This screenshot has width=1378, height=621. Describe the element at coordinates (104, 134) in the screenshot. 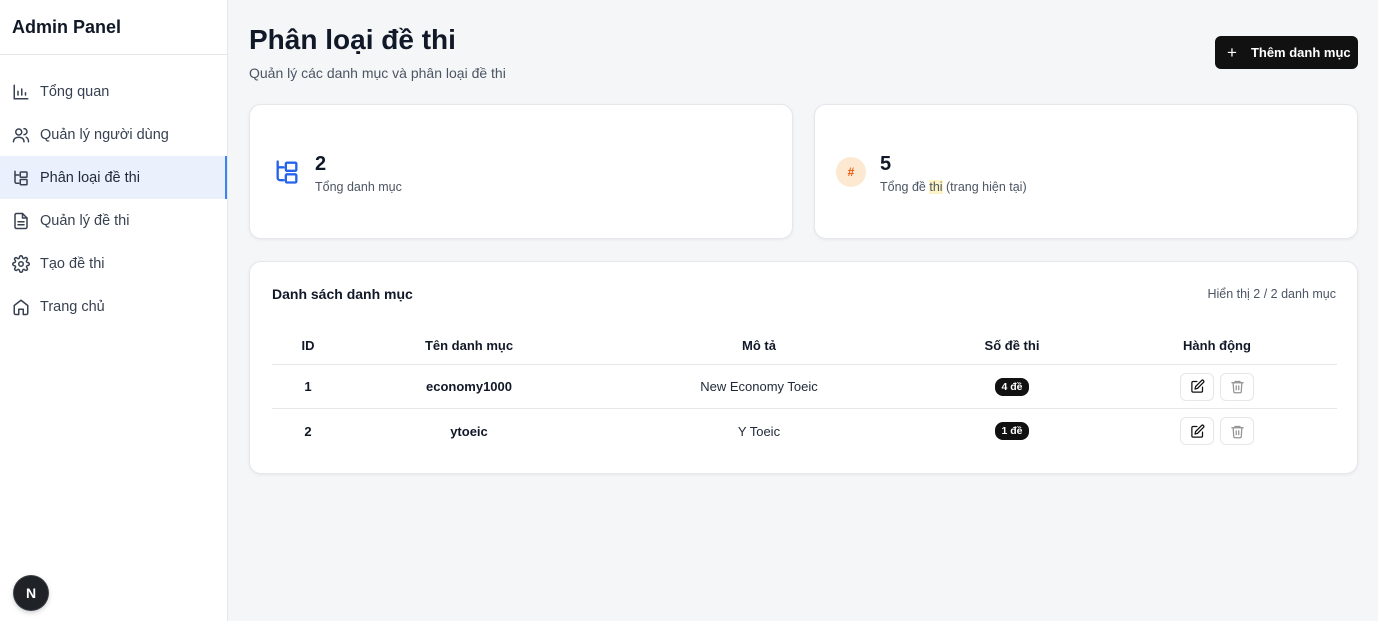

I see `sidebar-item-label: Quản lý người dùng` at that location.